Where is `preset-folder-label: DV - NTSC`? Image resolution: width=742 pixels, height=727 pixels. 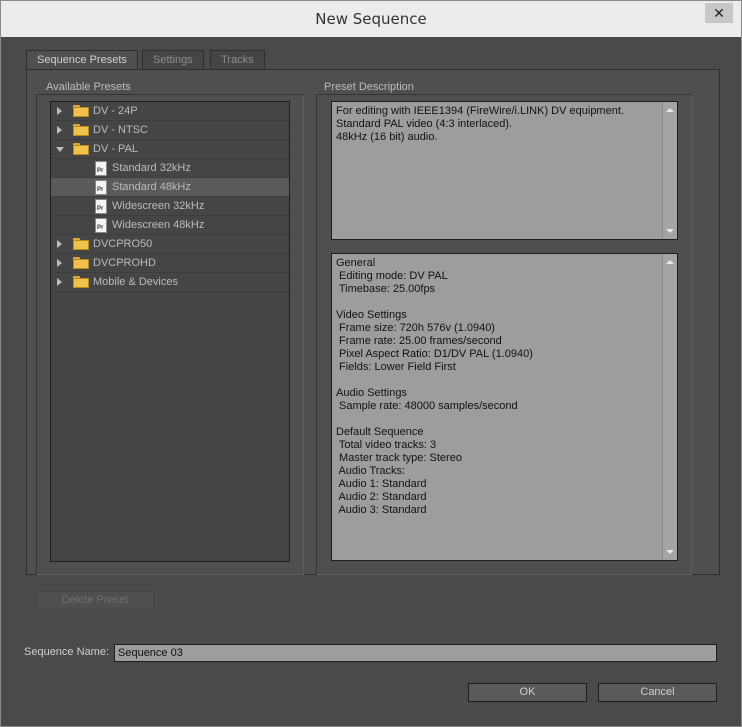 preset-folder-label: DV - NTSC is located at coordinates (120, 130).